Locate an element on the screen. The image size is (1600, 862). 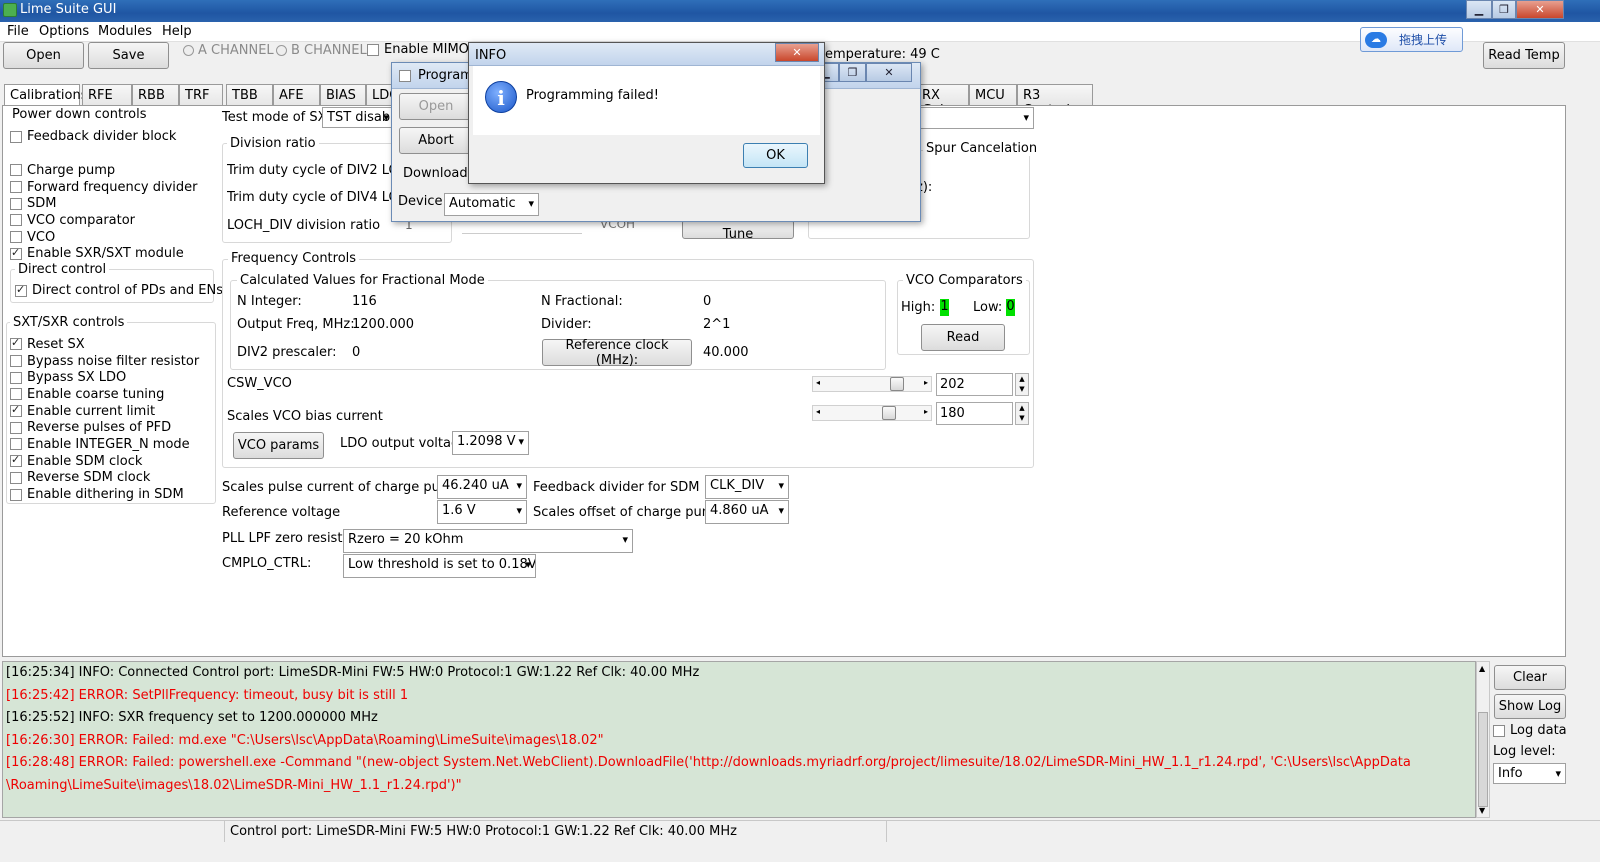
checkbox-coarse-tuning: Enable coarse tuning is located at coordinates (104, 394).